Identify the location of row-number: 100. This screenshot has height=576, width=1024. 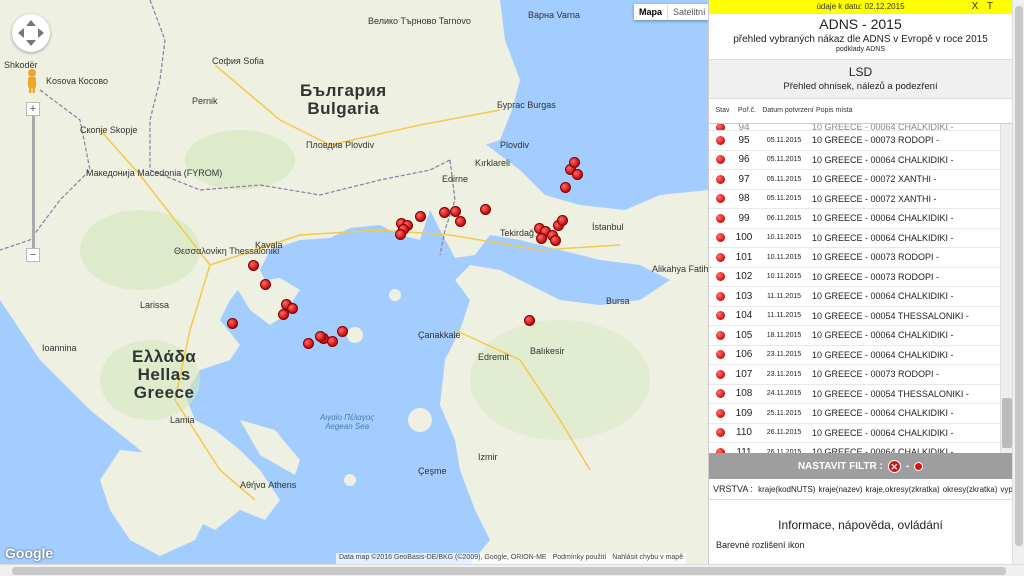
(744, 238).